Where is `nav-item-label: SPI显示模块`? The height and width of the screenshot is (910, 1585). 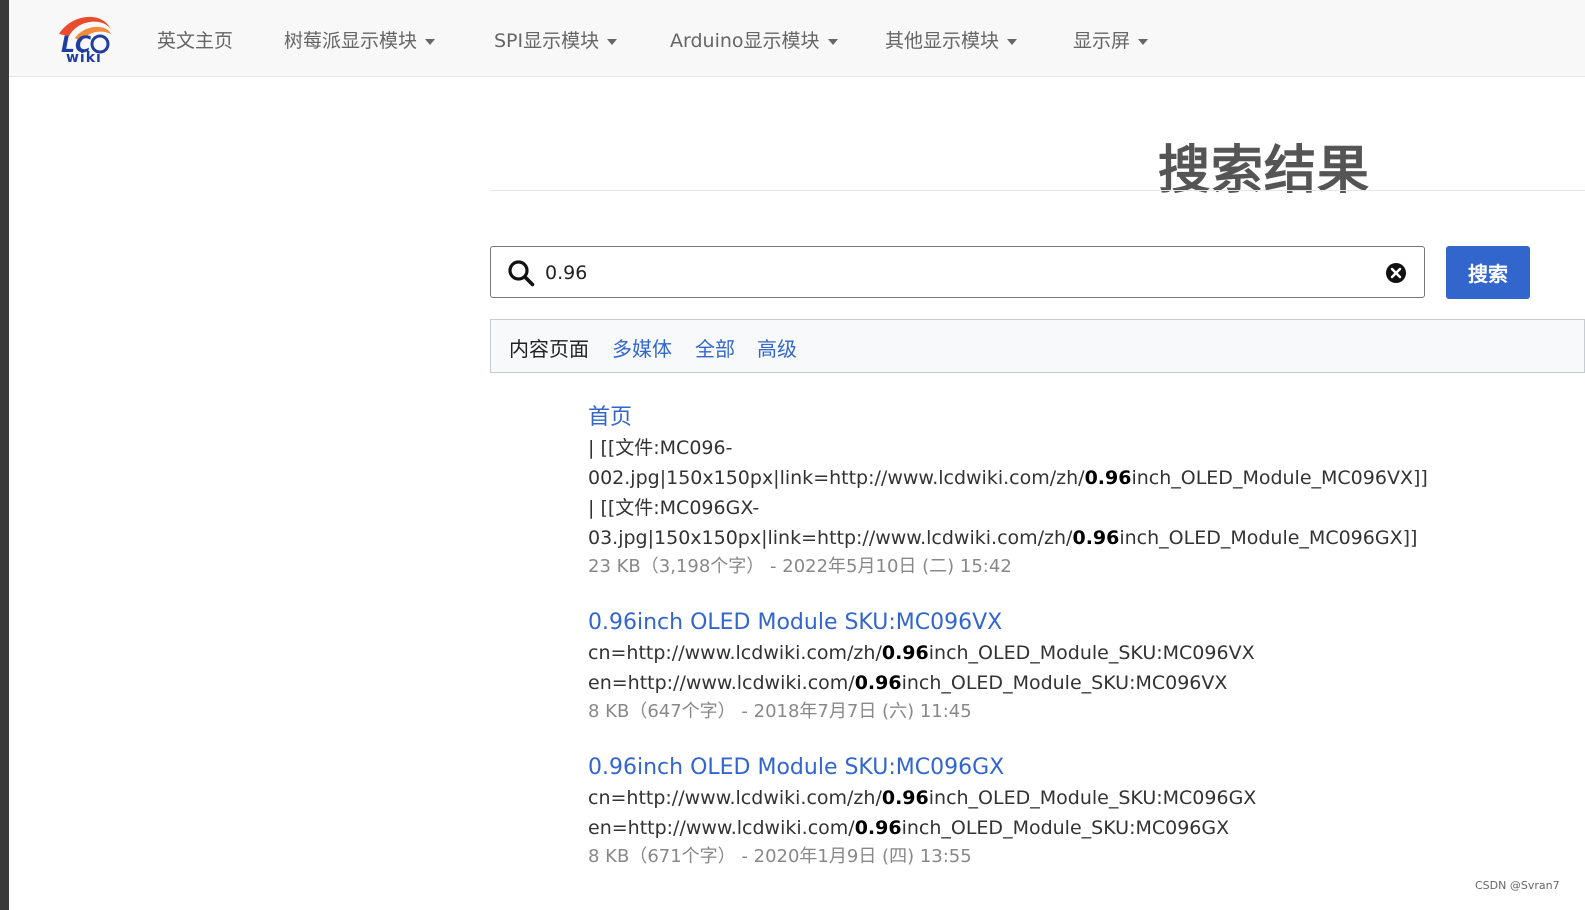 nav-item-label: SPI显示模块 is located at coordinates (547, 41).